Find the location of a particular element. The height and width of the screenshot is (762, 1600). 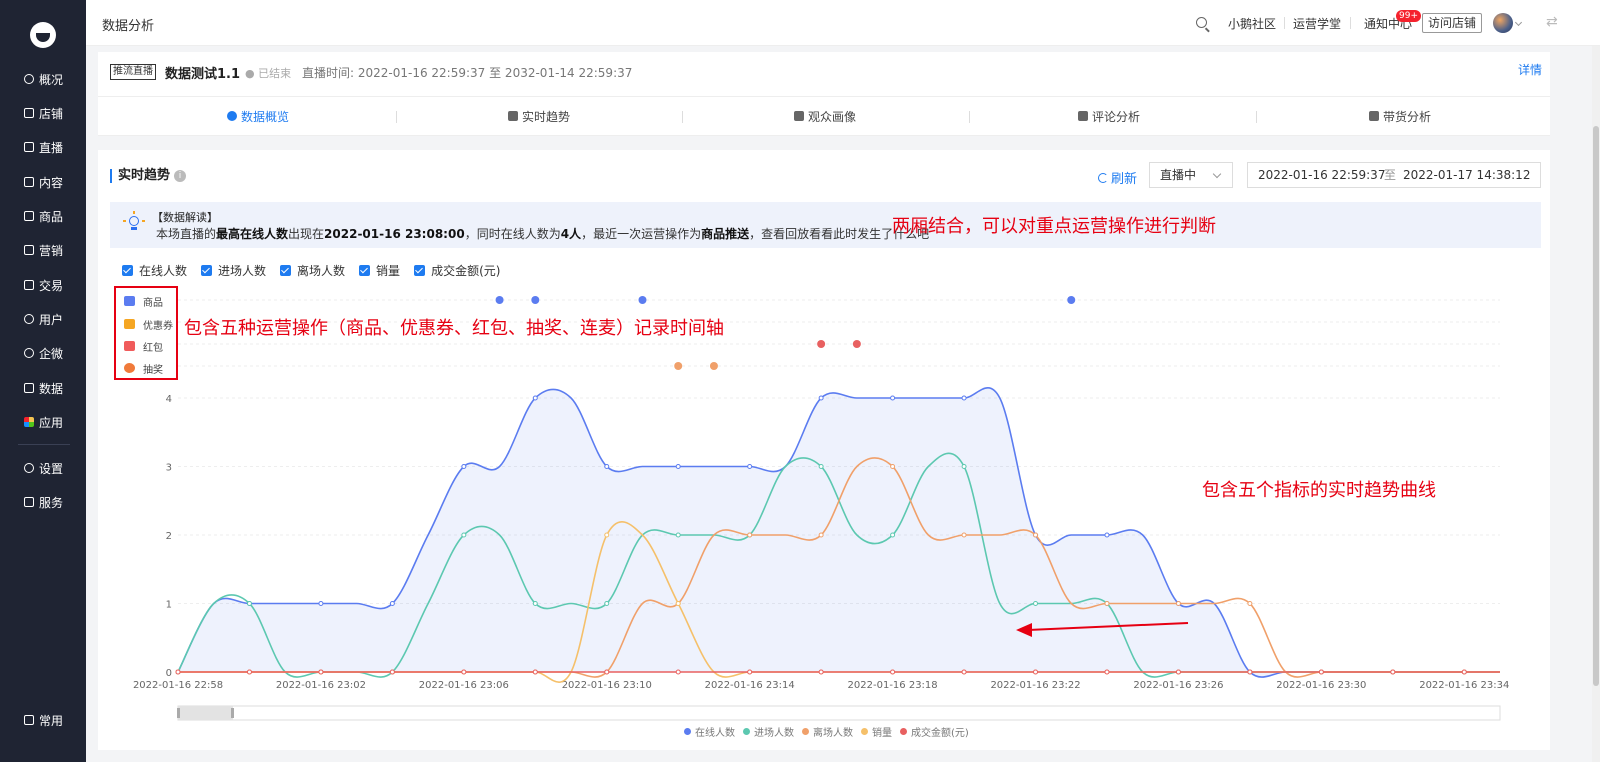

operation-legend: 商品 优惠券 红包 抽奖 is located at coordinates (146, 333).